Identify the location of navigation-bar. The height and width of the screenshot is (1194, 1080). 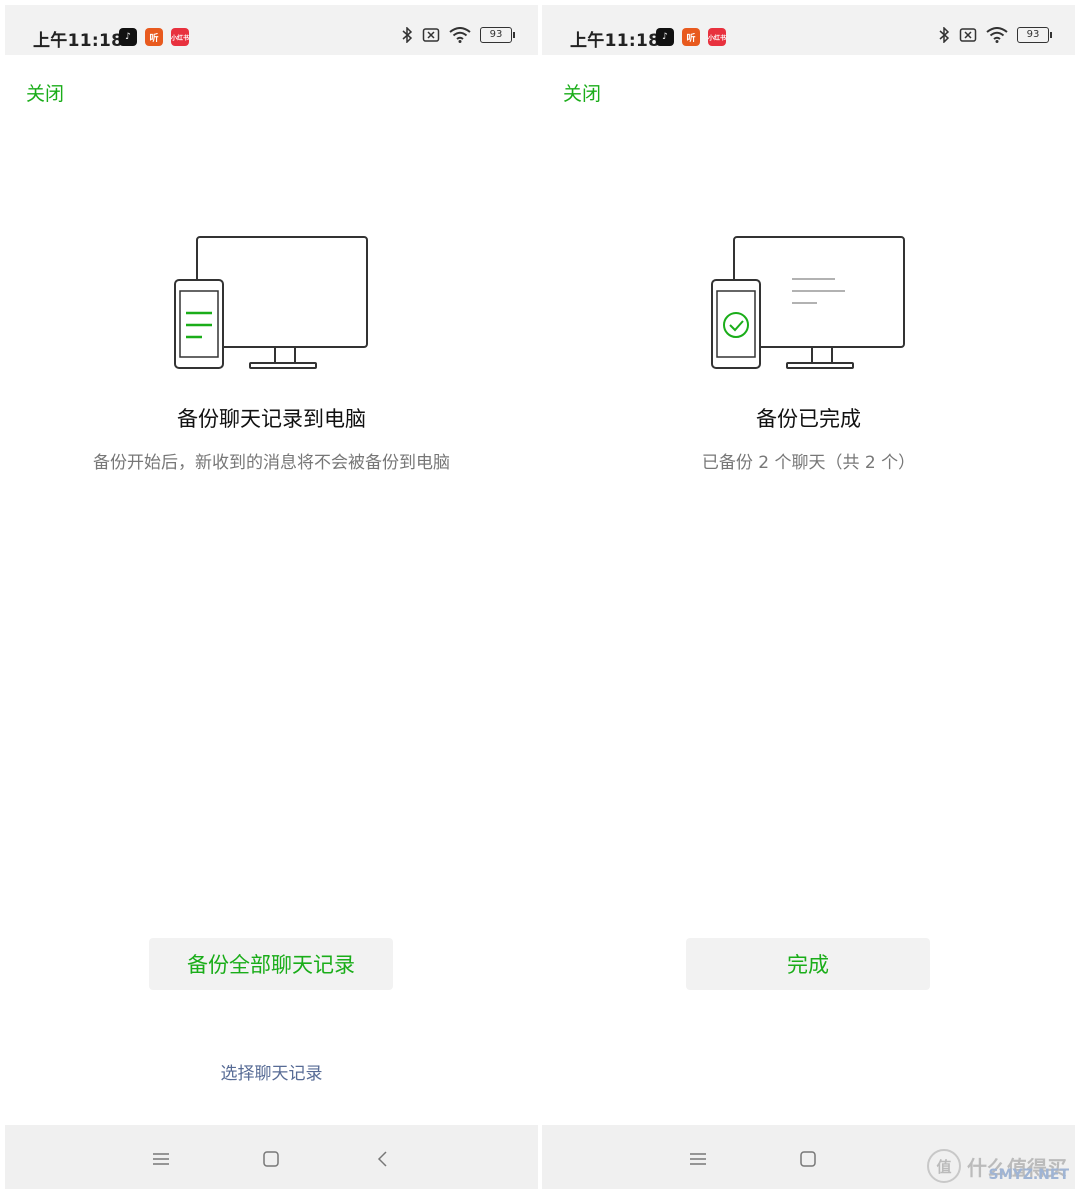
(271, 1157).